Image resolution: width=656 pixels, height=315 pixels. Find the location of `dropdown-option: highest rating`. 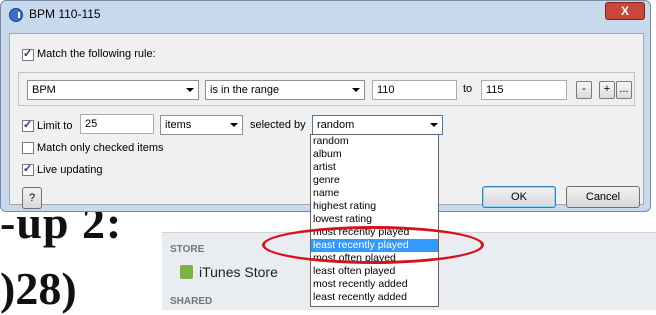

dropdown-option: highest rating is located at coordinates (374, 206).